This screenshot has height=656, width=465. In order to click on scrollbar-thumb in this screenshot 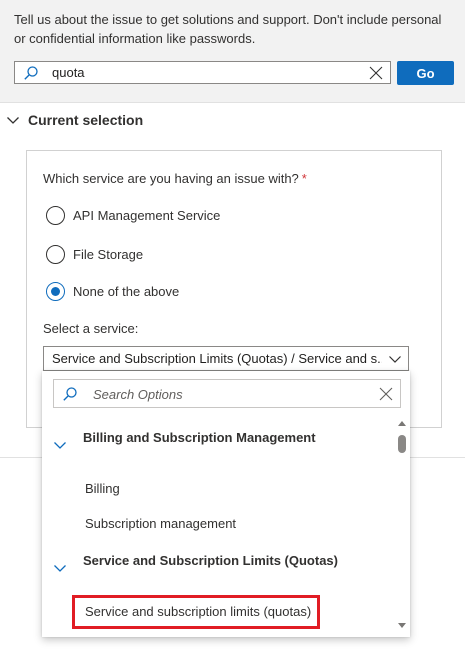, I will do `click(402, 444)`.